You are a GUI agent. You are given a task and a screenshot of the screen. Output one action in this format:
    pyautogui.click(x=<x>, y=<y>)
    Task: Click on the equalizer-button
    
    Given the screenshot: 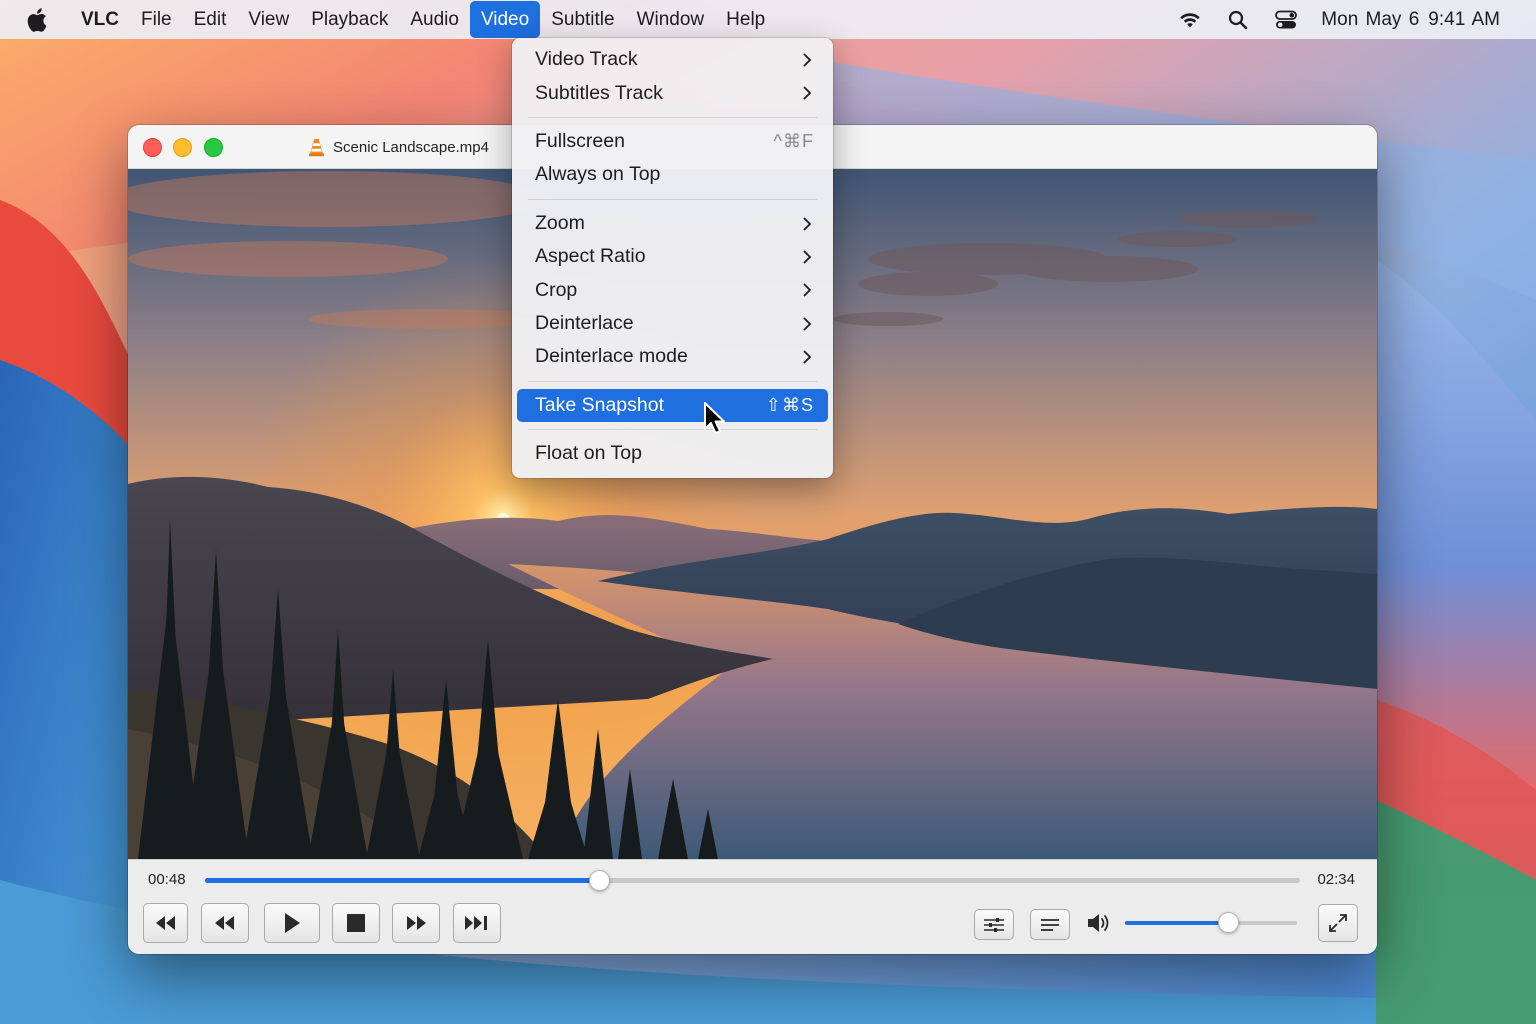 What is the action you would take?
    pyautogui.click(x=994, y=924)
    